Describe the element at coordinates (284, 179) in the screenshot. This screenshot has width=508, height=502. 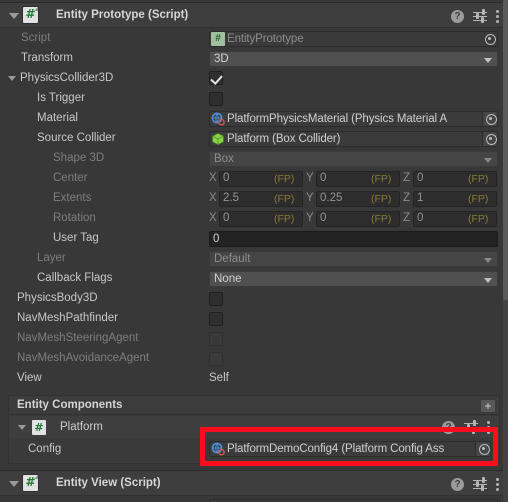
I see `center-x-fp-suffix: (FP)` at that location.